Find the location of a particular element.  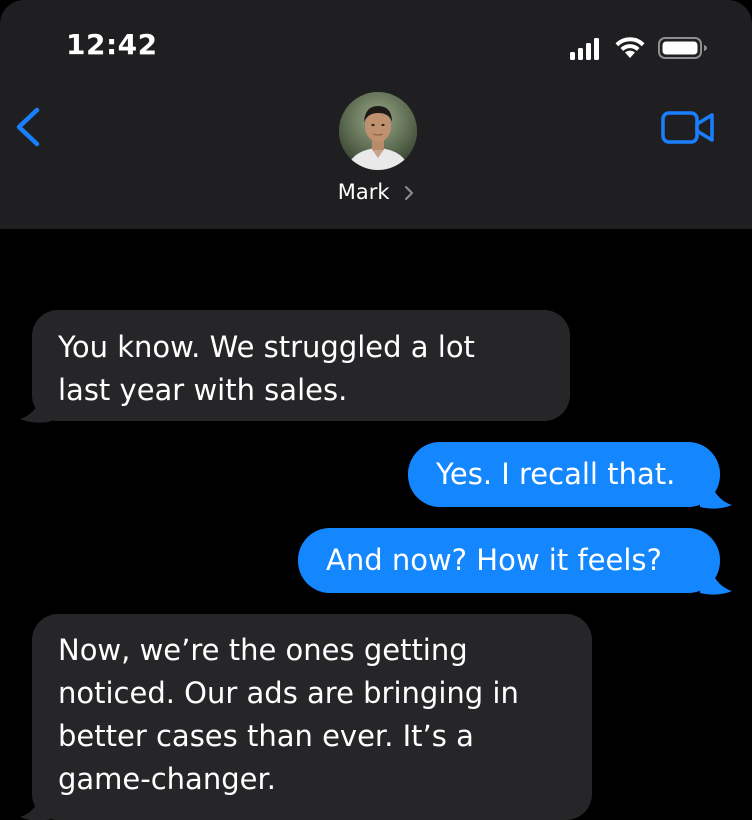

message-text: And now? How it feels? is located at coordinates (494, 560).